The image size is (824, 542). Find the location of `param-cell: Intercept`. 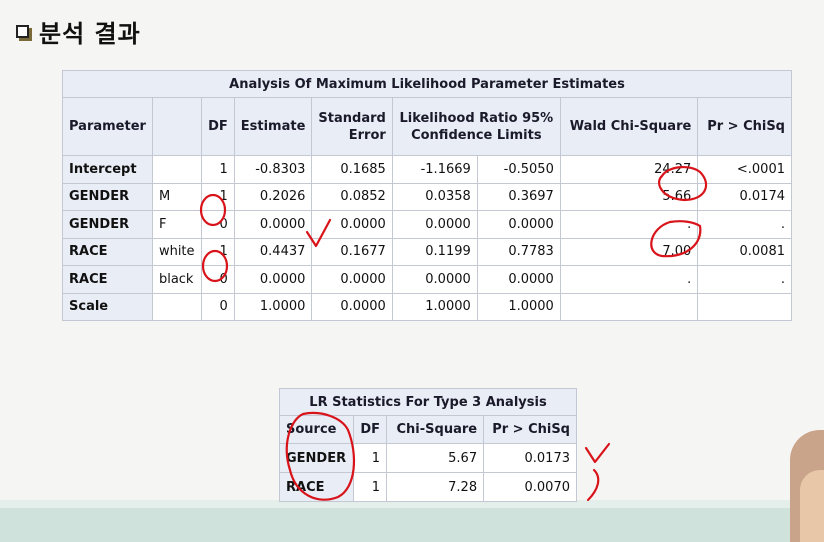

param-cell: Intercept is located at coordinates (107, 169).